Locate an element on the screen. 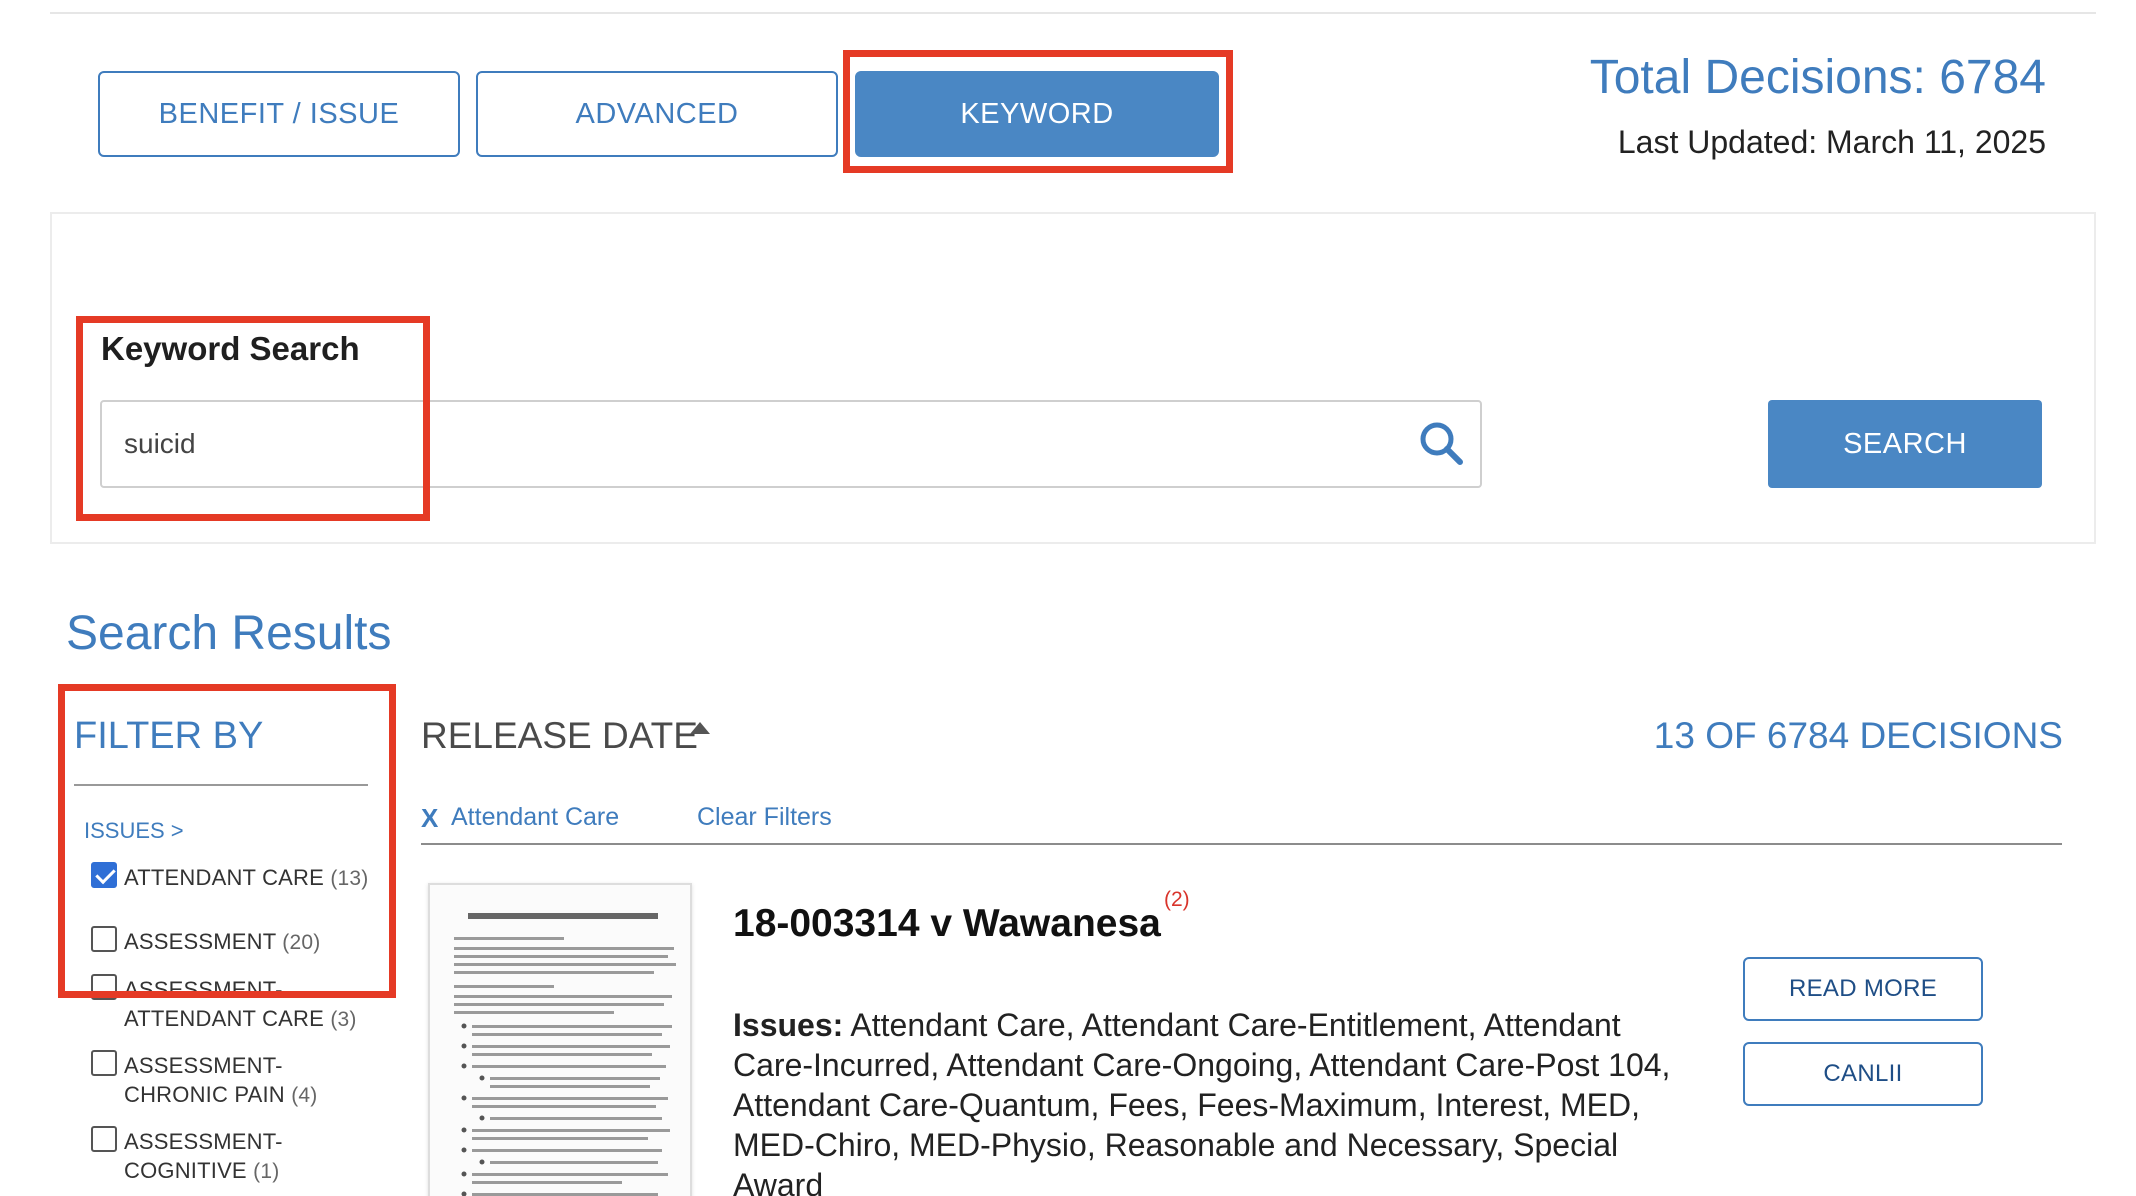 The width and height of the screenshot is (2136, 1196). filter-count: (1) is located at coordinates (266, 1171).